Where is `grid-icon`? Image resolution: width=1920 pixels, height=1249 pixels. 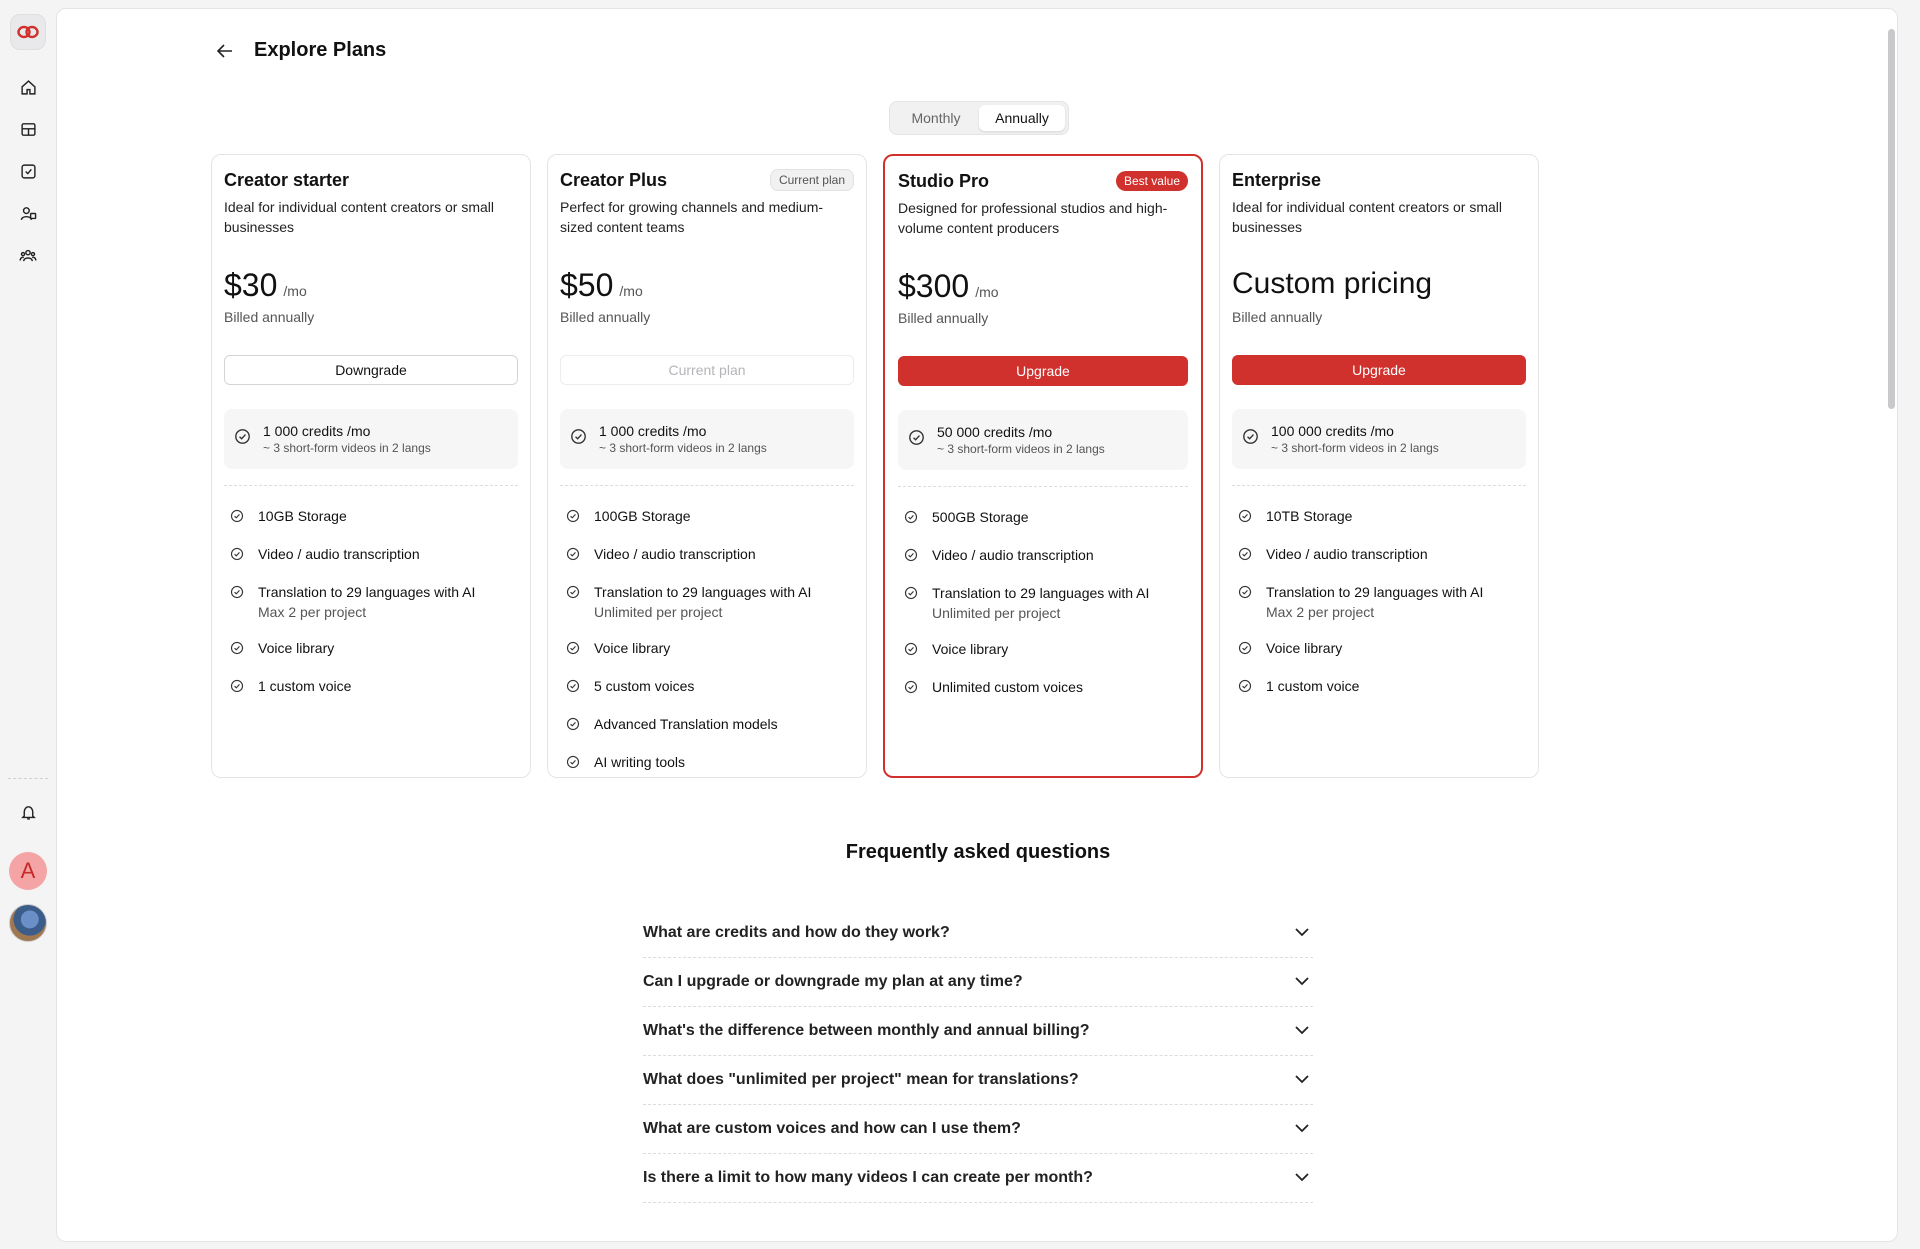
grid-icon is located at coordinates (28, 129).